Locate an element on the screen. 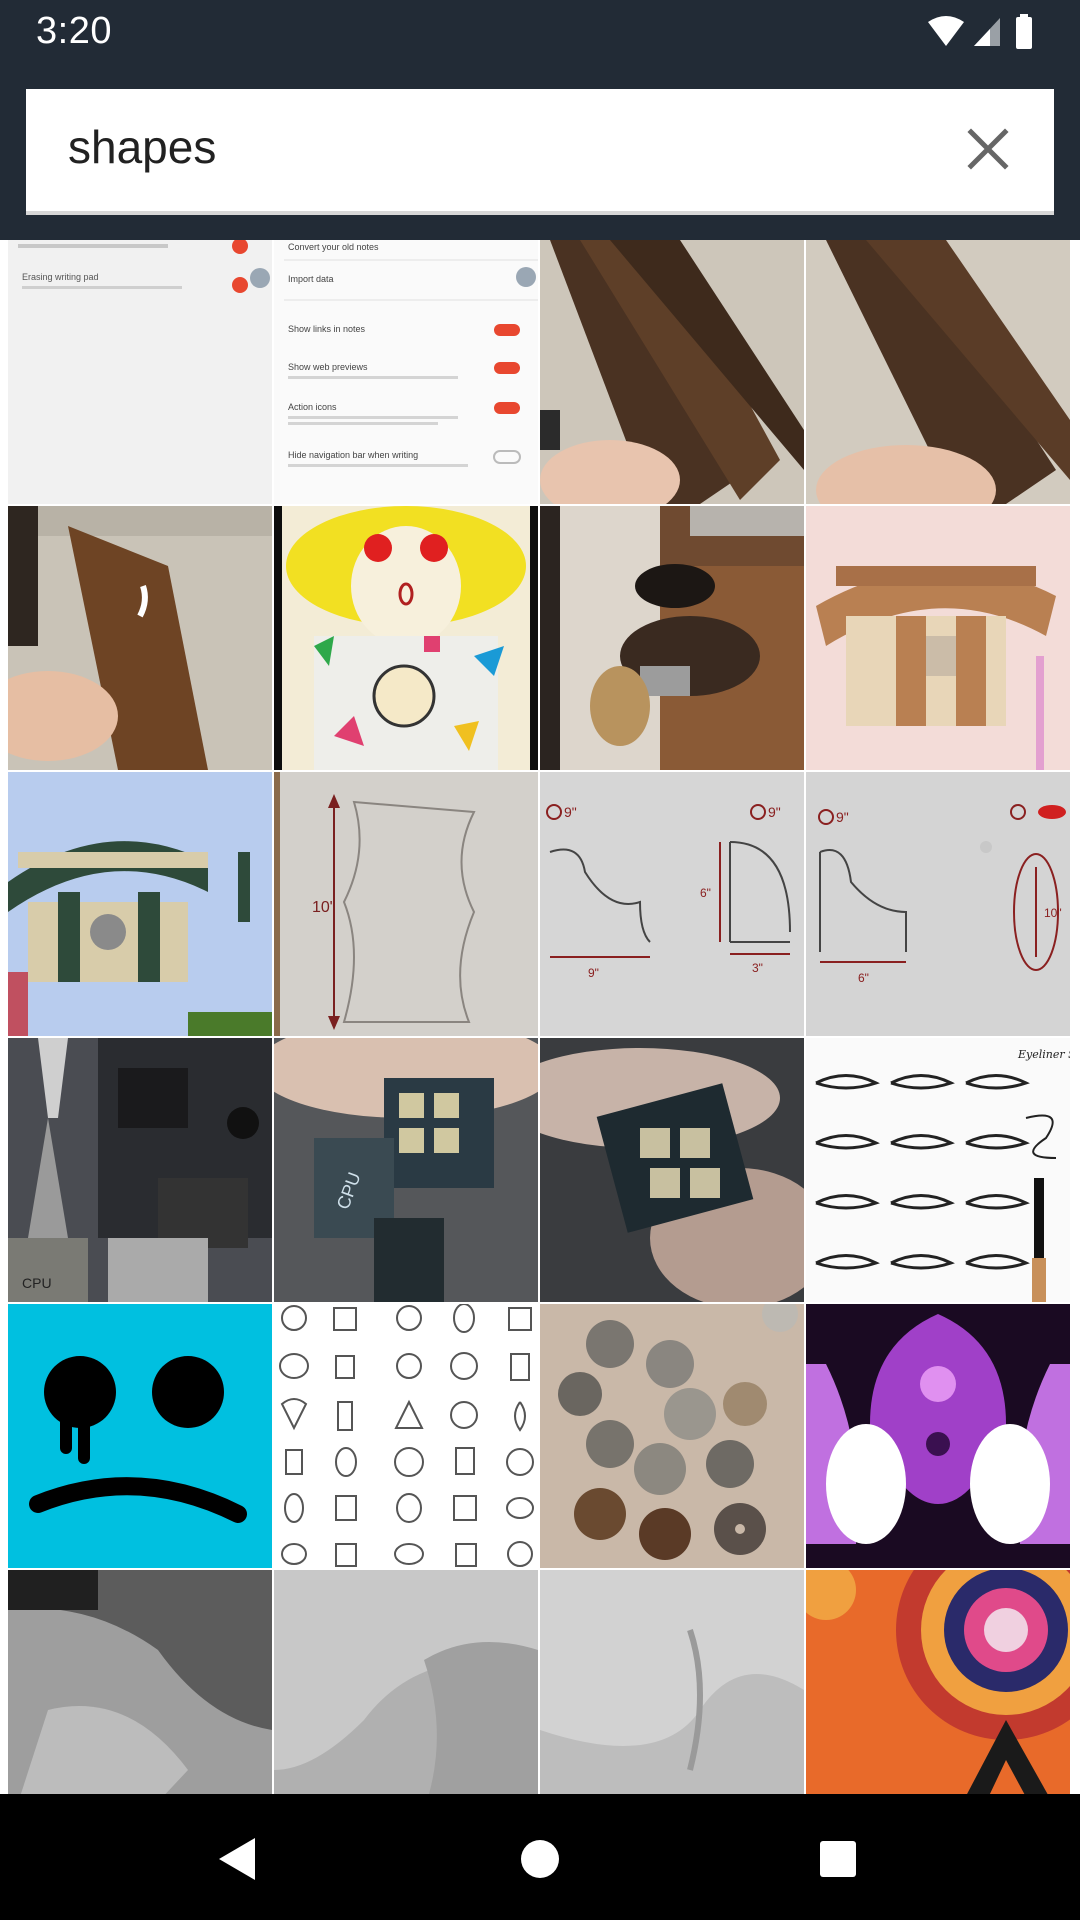  thumbnail-text: 3" is located at coordinates (757, 968).